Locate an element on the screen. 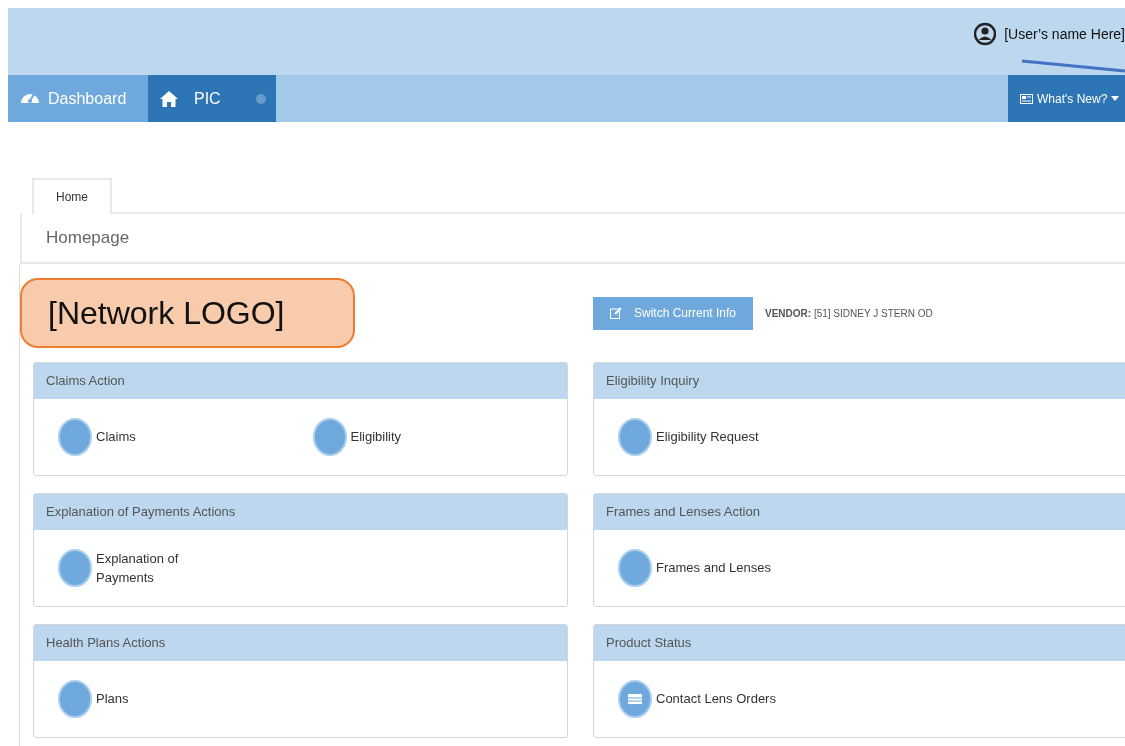  home-icon is located at coordinates (169, 98).